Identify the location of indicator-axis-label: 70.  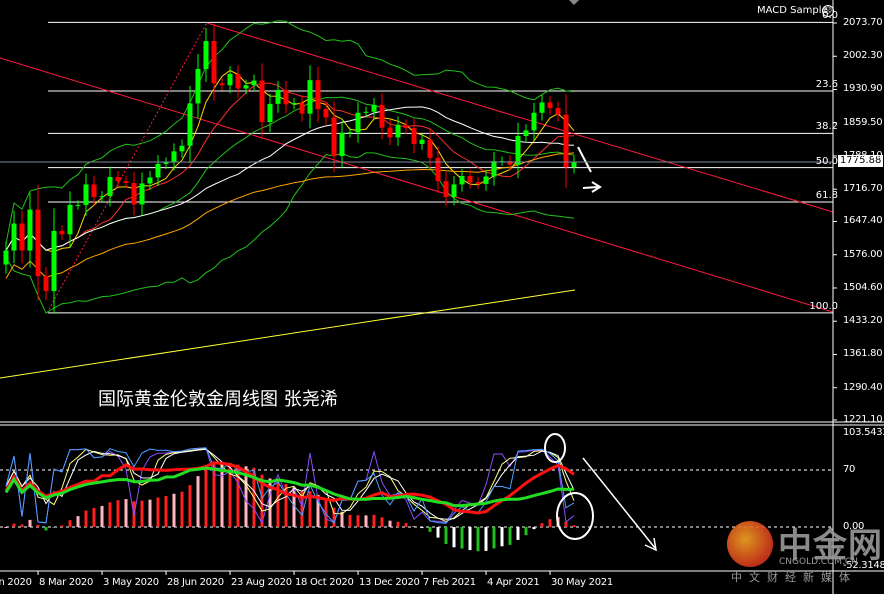
(849, 470).